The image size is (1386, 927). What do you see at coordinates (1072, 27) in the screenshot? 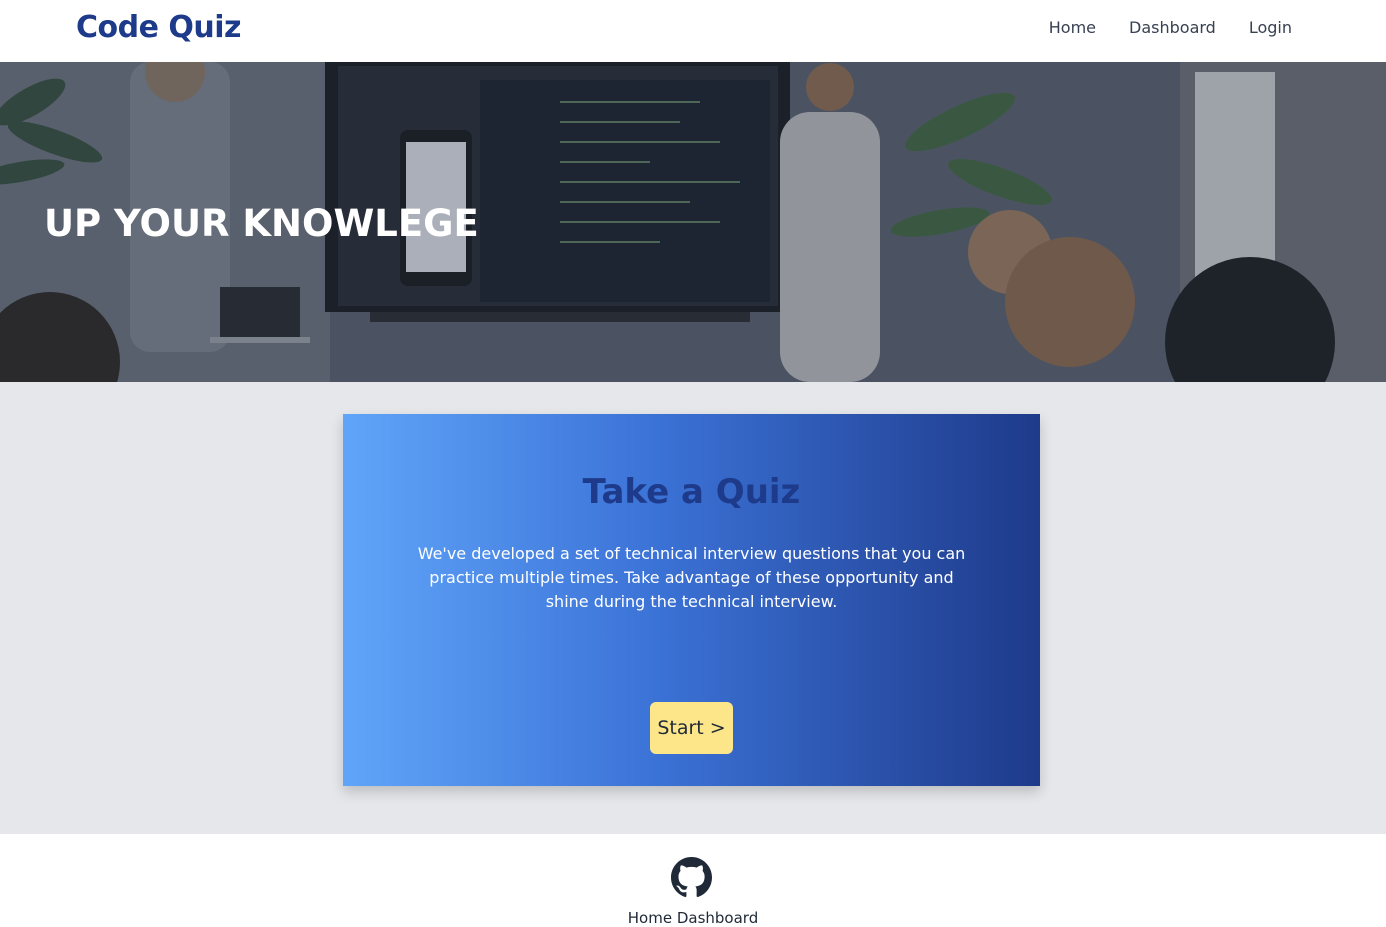
I see `nav-link-home: Home` at bounding box center [1072, 27].